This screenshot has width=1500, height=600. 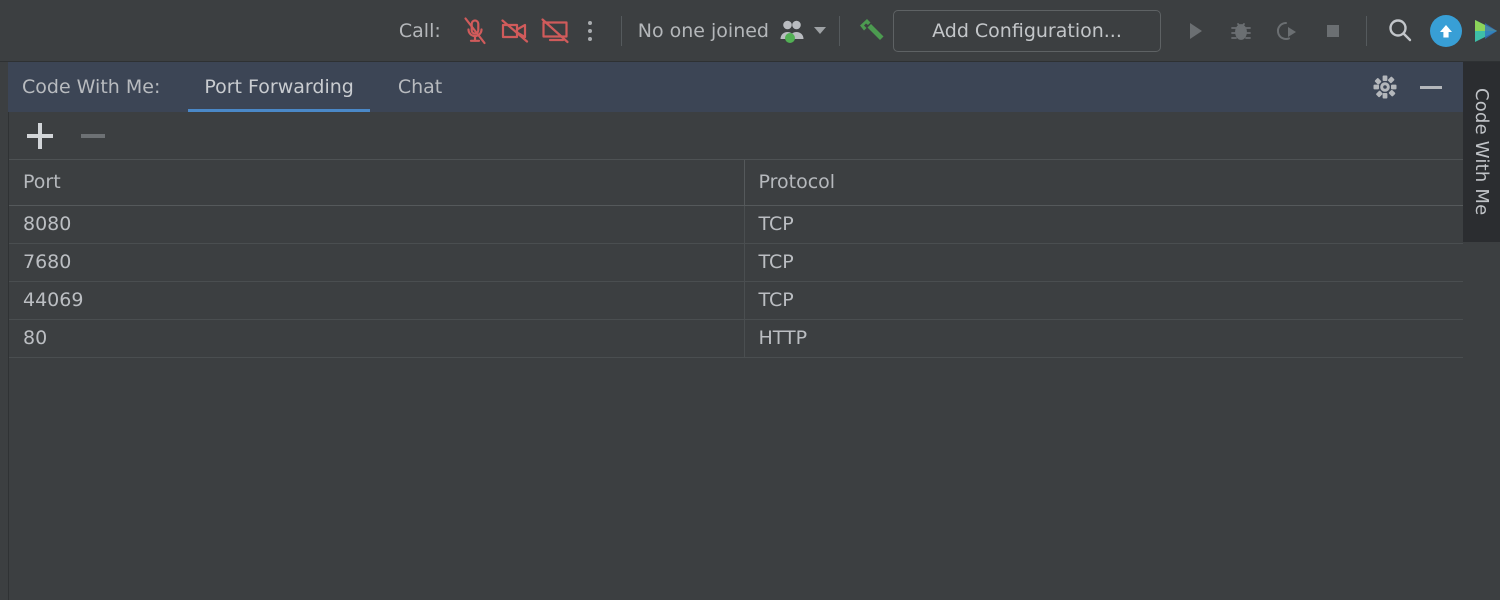 What do you see at coordinates (1400, 31) in the screenshot?
I see `search-icon` at bounding box center [1400, 31].